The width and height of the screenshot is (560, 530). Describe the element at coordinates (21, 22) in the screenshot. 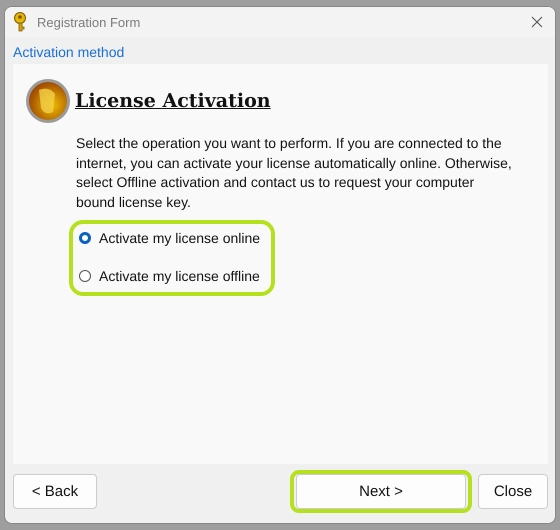

I see `key-icon` at that location.